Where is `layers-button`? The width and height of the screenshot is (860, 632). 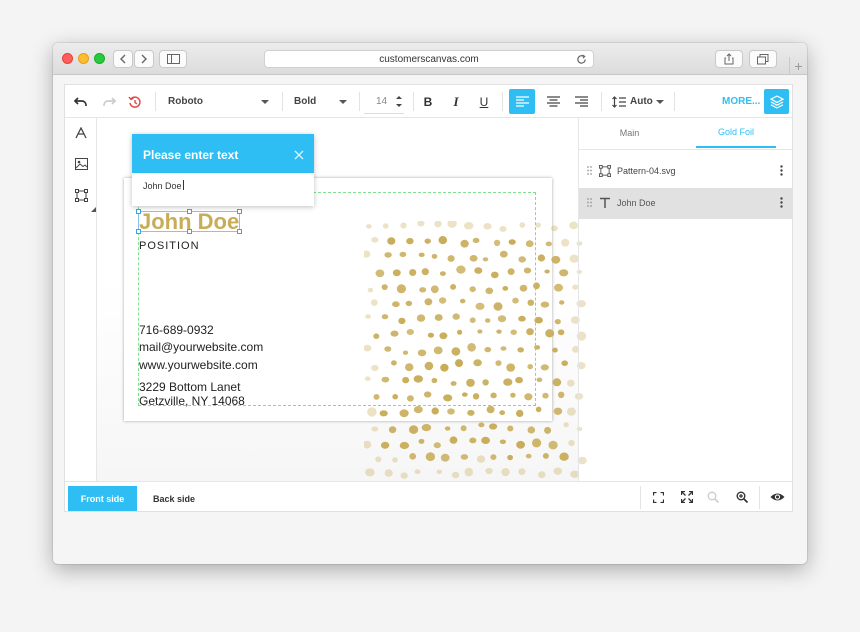
layers-button is located at coordinates (776, 101).